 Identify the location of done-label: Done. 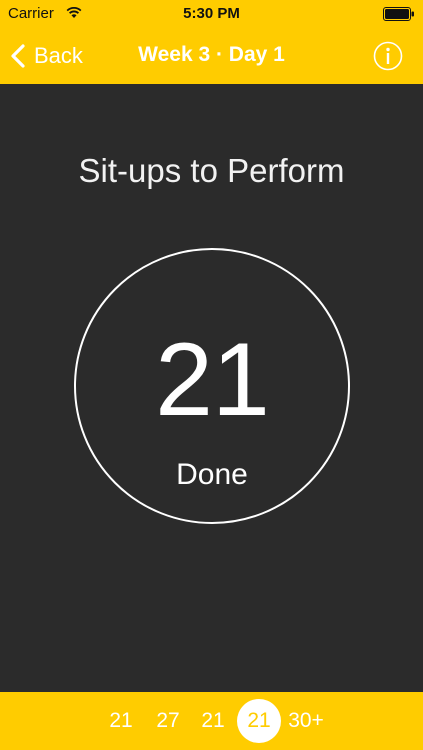
(212, 474).